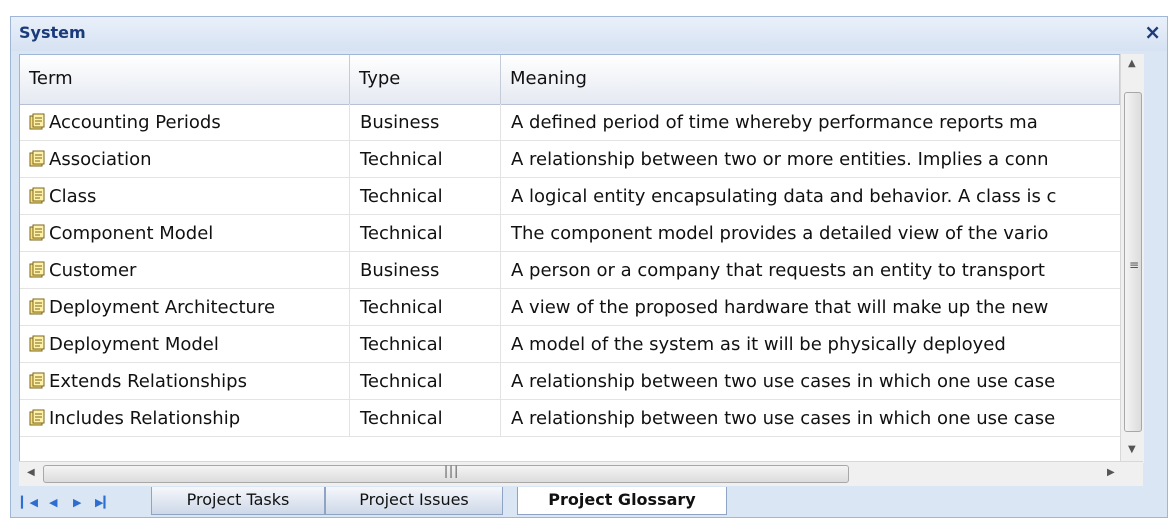 This screenshot has width=1176, height=524. What do you see at coordinates (185, 159) in the screenshot?
I see `term-cell: Association` at bounding box center [185, 159].